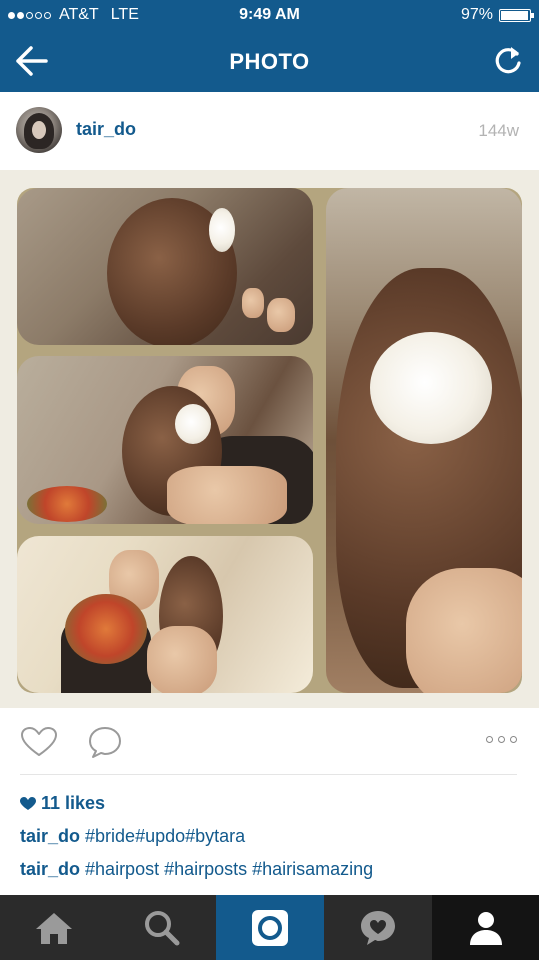  I want to click on post-actions, so click(269, 741).